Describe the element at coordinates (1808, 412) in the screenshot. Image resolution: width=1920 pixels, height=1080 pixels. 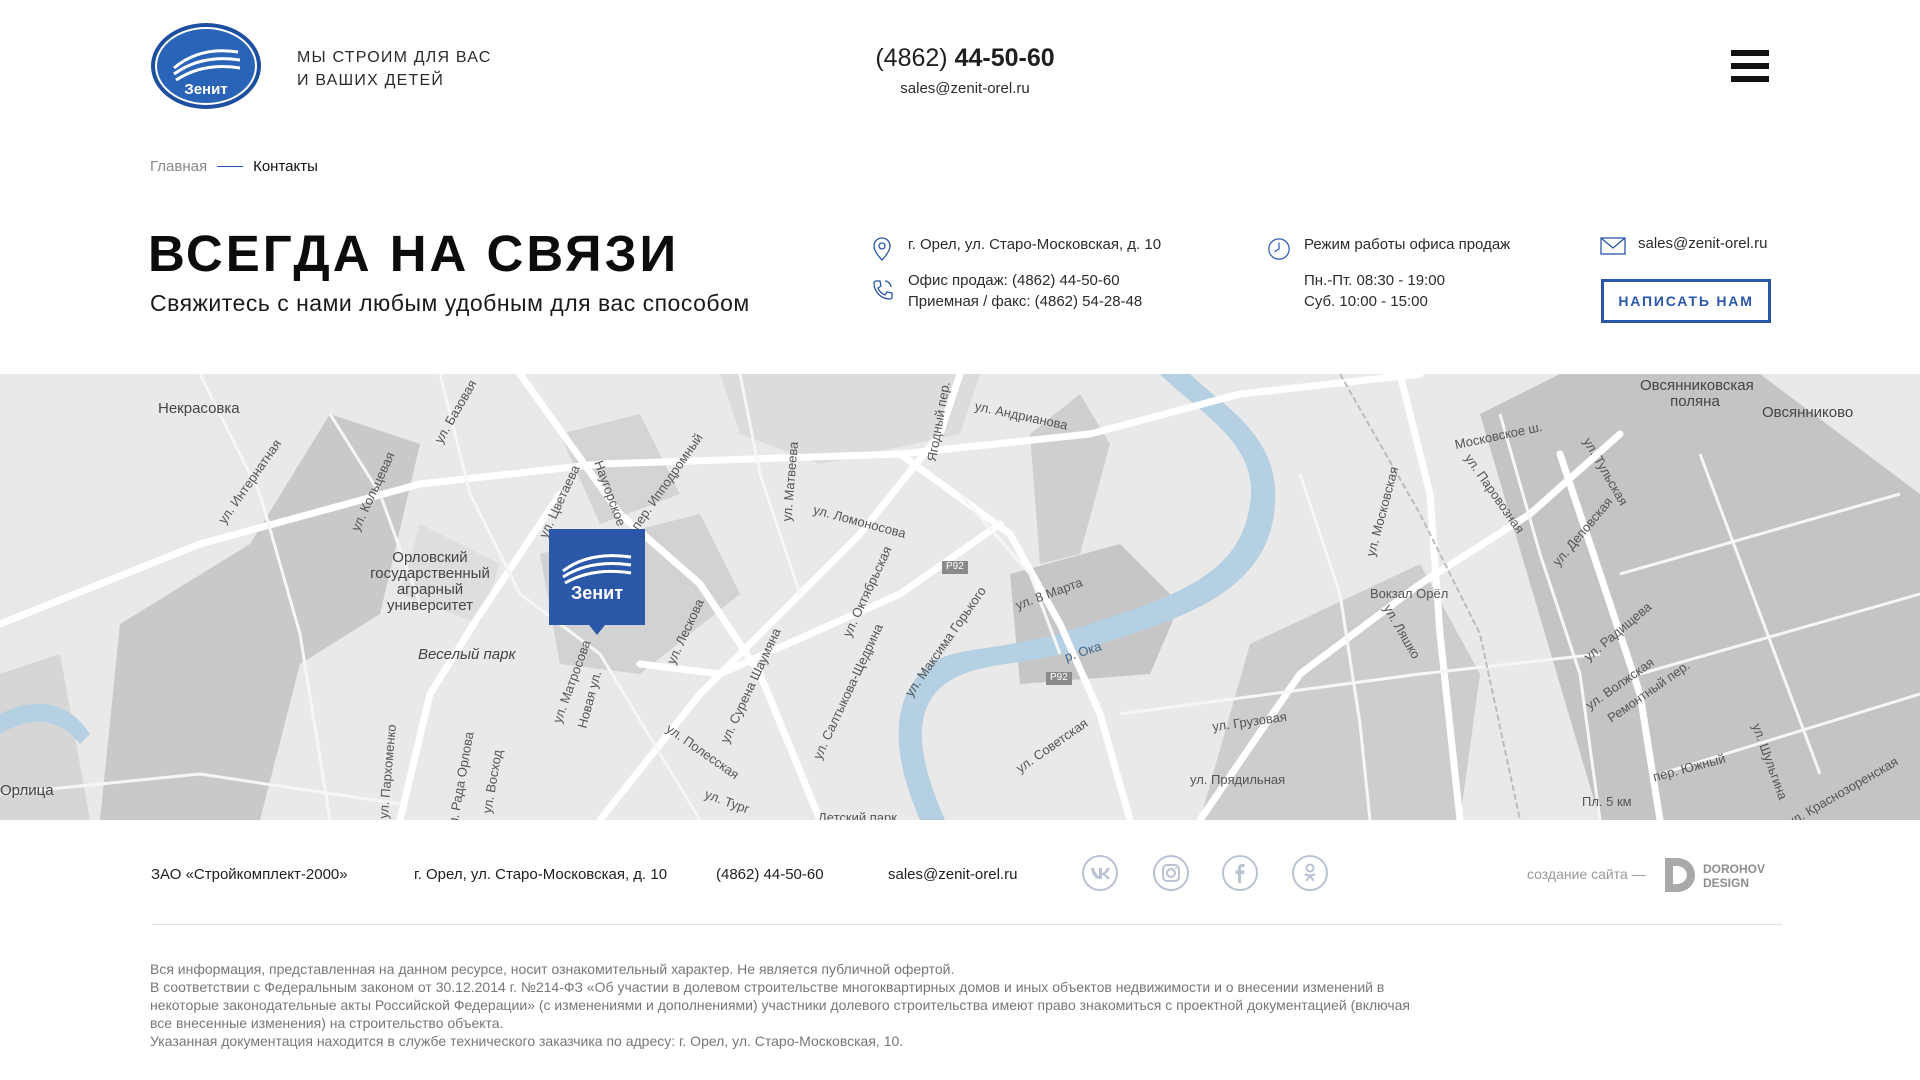
I see `map-label-ovsyannikovo: Овсянниково` at that location.